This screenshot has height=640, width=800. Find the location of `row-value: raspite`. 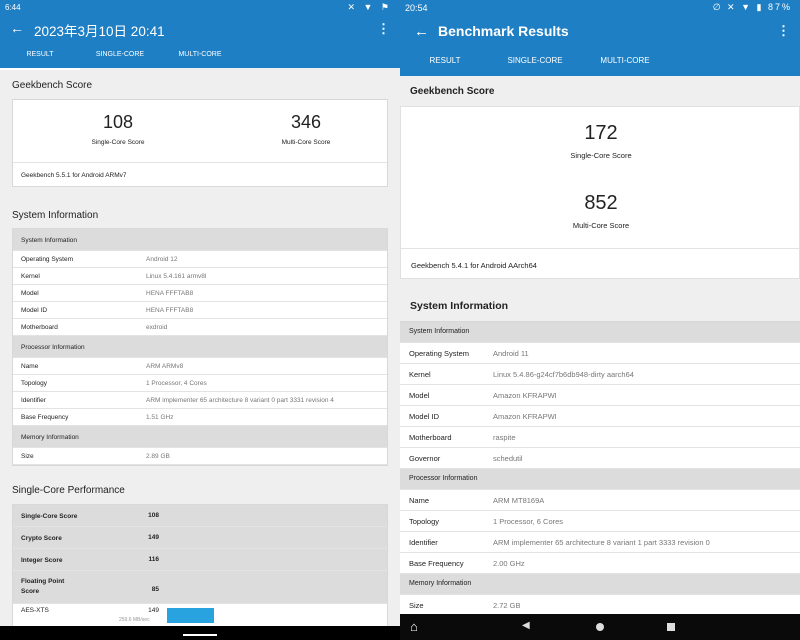

row-value: raspite is located at coordinates (504, 437).